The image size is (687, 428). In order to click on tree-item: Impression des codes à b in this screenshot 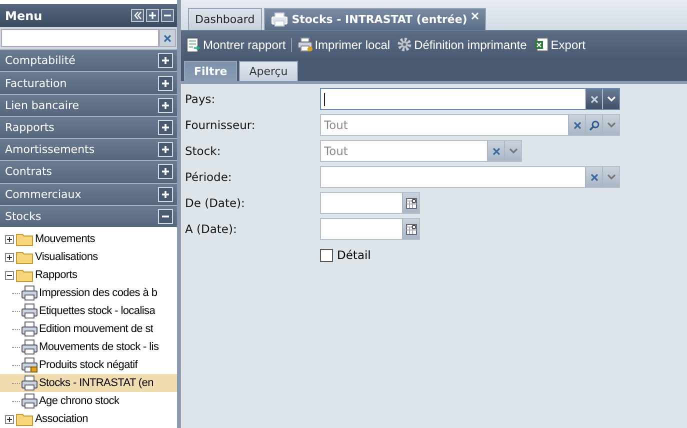, I will do `click(88, 293)`.